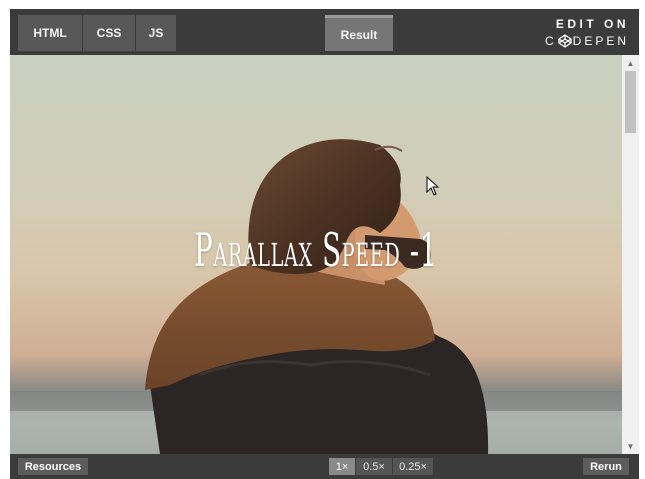 This screenshot has width=645, height=479. What do you see at coordinates (413, 466) in the screenshot?
I see `zoom-0-25x-button: 0.25×` at bounding box center [413, 466].